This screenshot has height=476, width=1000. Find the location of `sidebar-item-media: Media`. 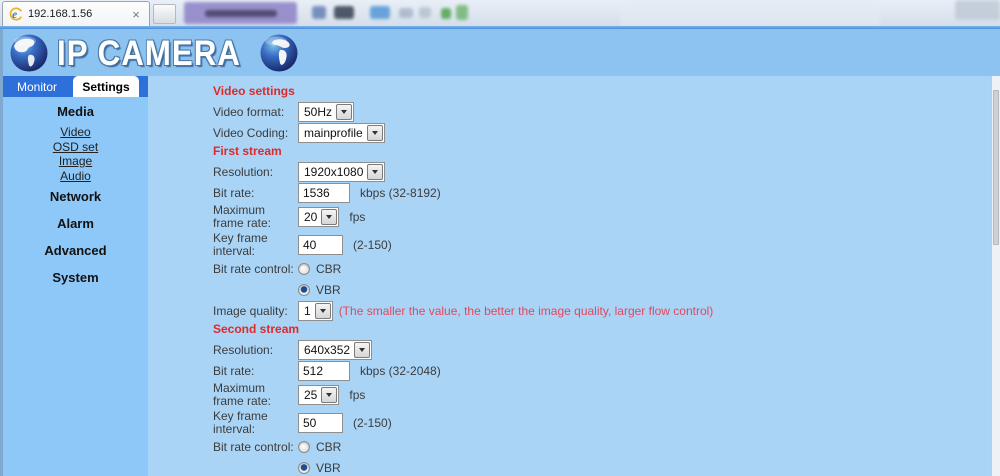

sidebar-item-media: Media is located at coordinates (75, 111).